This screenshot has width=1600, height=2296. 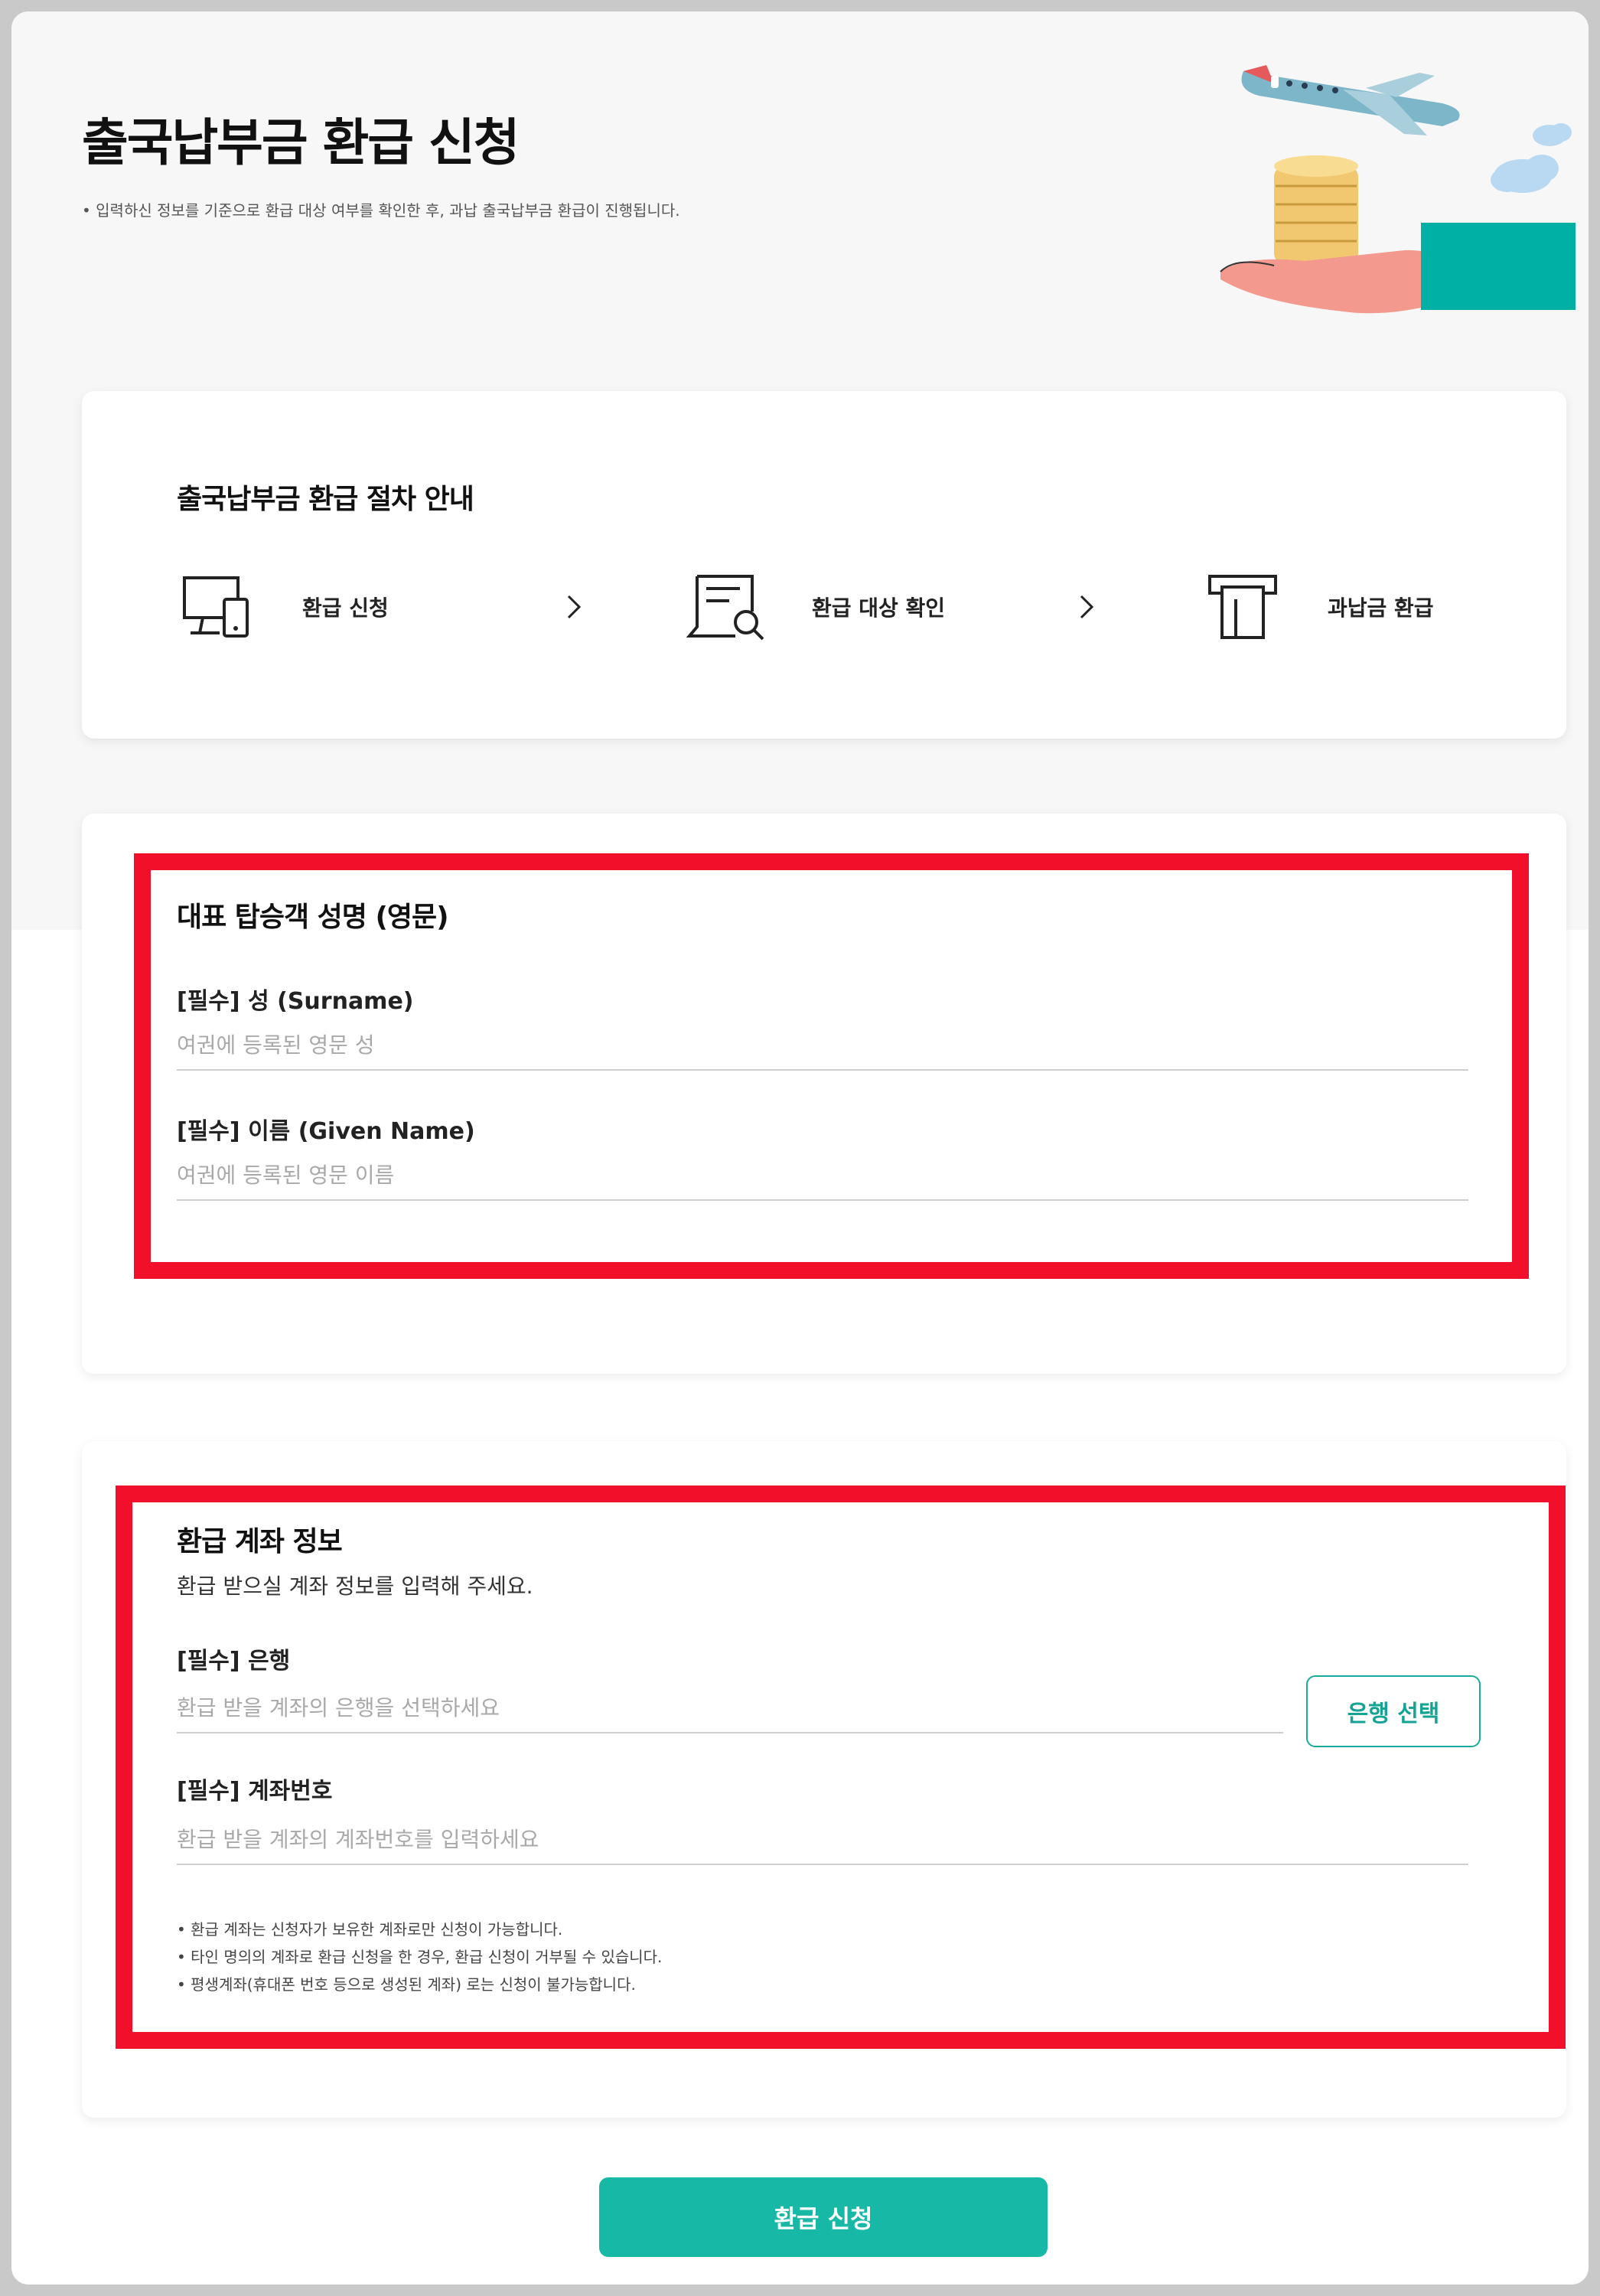 I want to click on document-search-icon, so click(x=725, y=608).